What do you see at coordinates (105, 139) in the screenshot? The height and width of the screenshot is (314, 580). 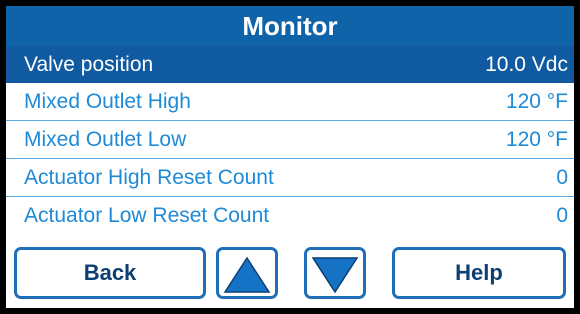 I see `row-label: Mixed Outlet Low` at bounding box center [105, 139].